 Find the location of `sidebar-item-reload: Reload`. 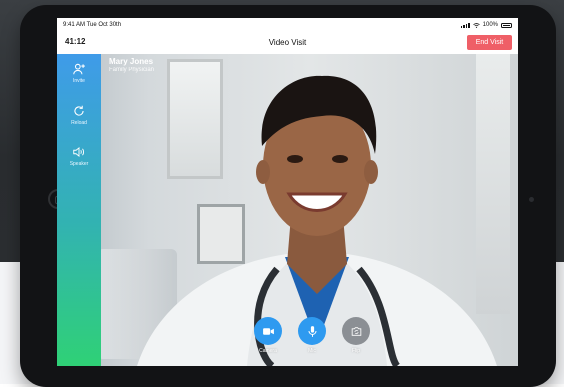

sidebar-item-reload: Reload is located at coordinates (79, 121).